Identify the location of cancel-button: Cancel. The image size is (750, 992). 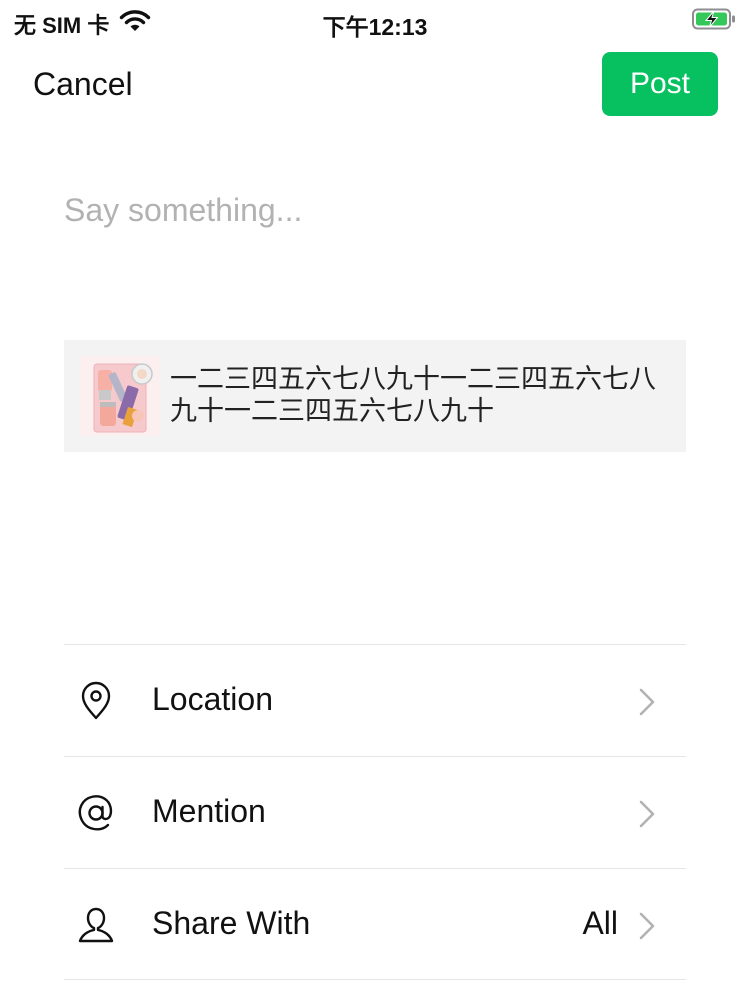
(83, 84).